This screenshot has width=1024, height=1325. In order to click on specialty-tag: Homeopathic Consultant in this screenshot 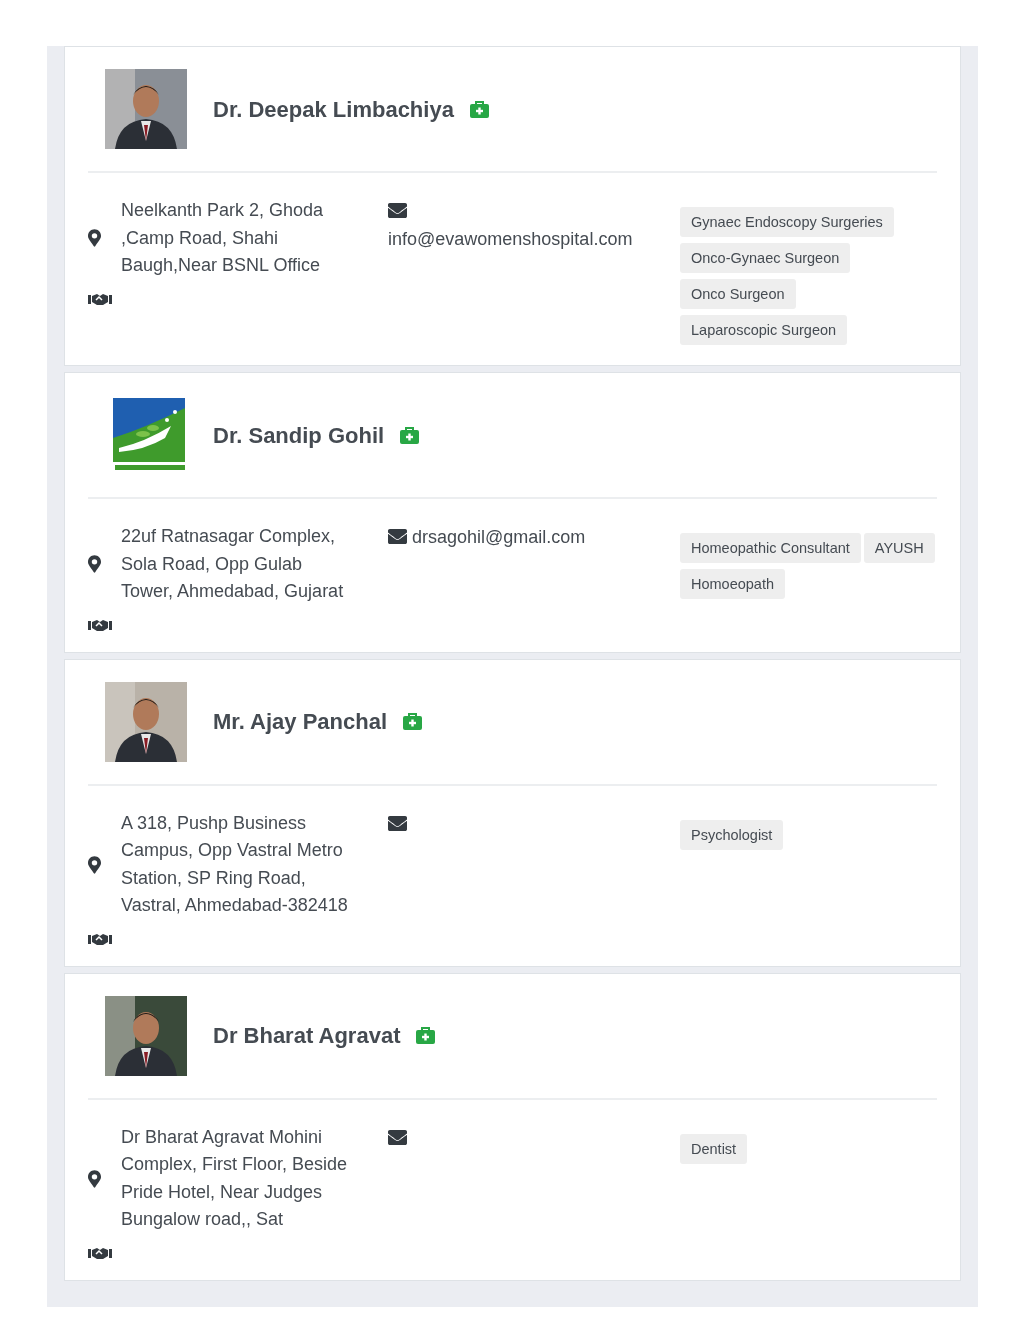, I will do `click(770, 548)`.